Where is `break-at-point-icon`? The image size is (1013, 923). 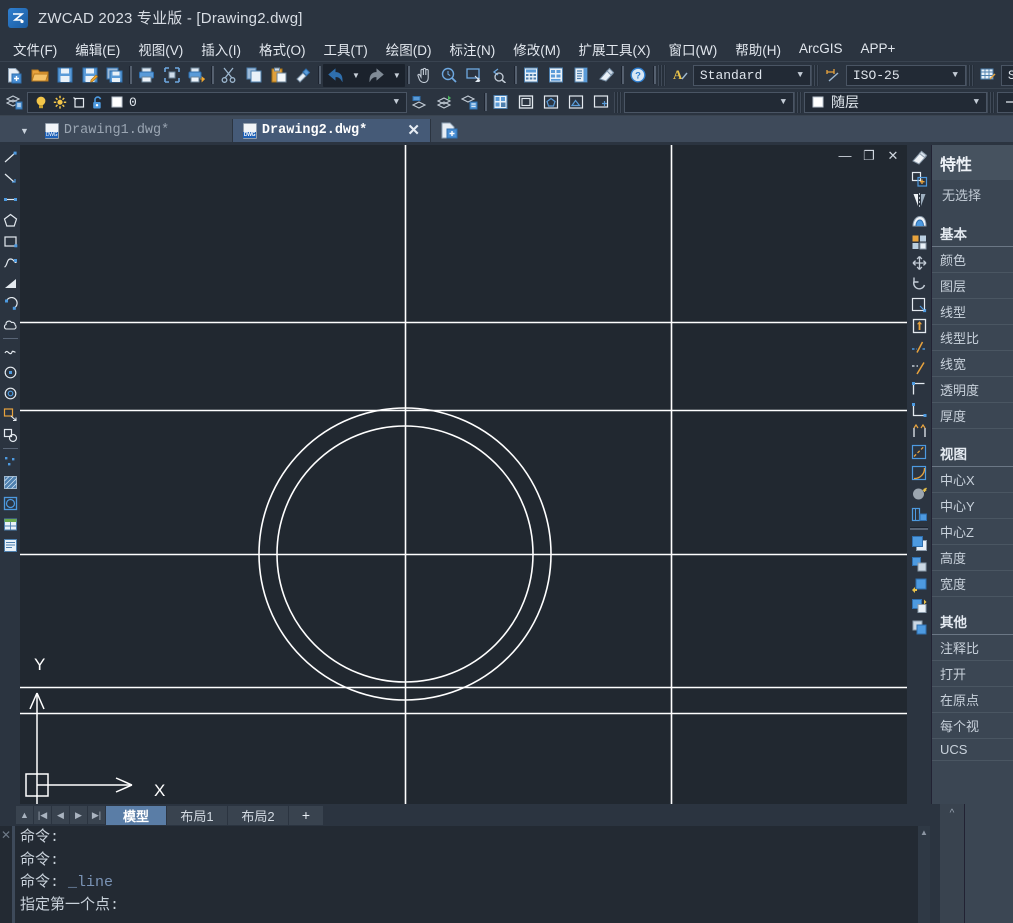
break-at-point-icon is located at coordinates (919, 409).